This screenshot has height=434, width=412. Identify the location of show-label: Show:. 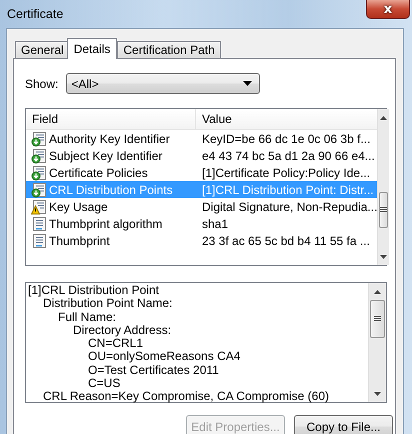
(41, 83).